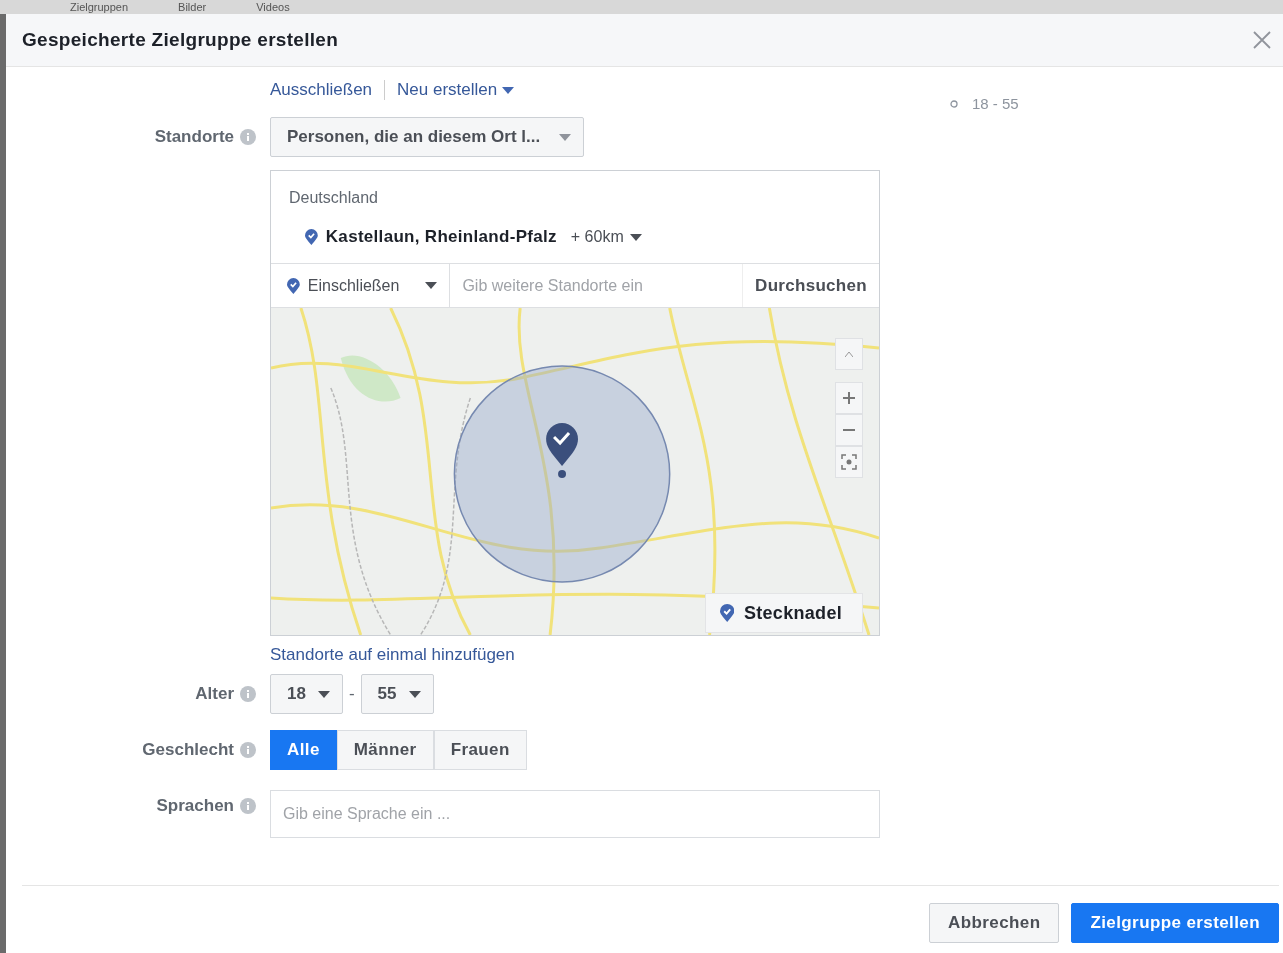 This screenshot has height=953, width=1283. What do you see at coordinates (783, 613) in the screenshot?
I see `drop-pin-button: Stecknadel` at bounding box center [783, 613].